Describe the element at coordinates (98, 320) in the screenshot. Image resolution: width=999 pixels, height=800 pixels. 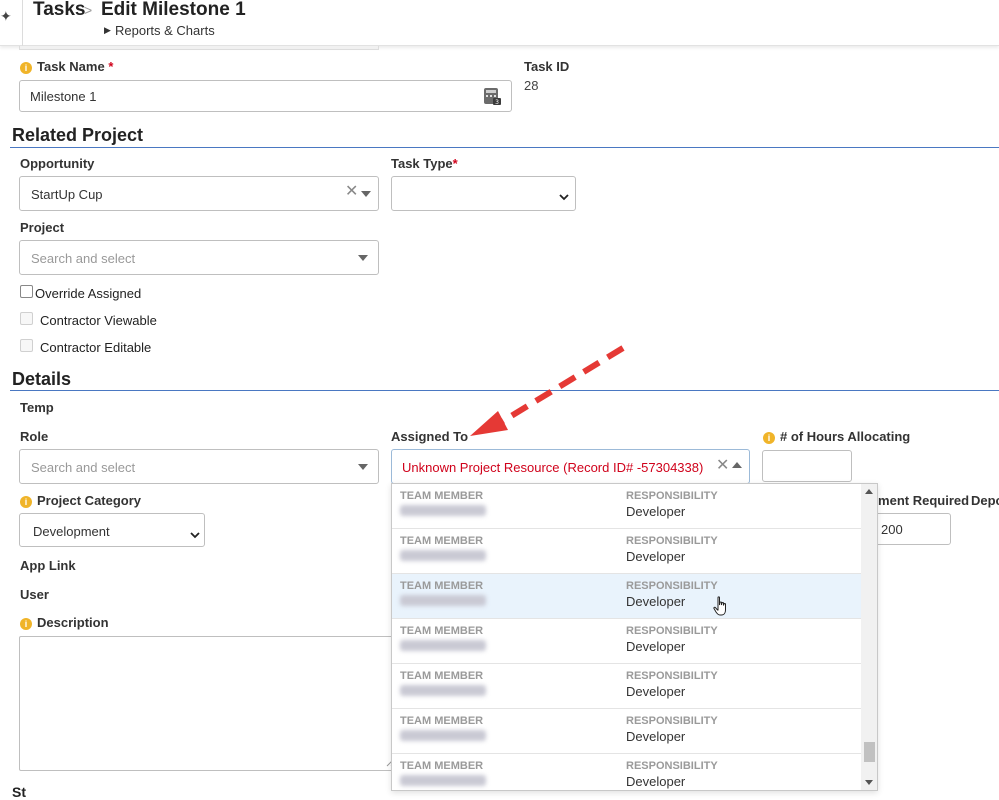
I see `contractor-viewable-label: Contractor Viewable` at that location.